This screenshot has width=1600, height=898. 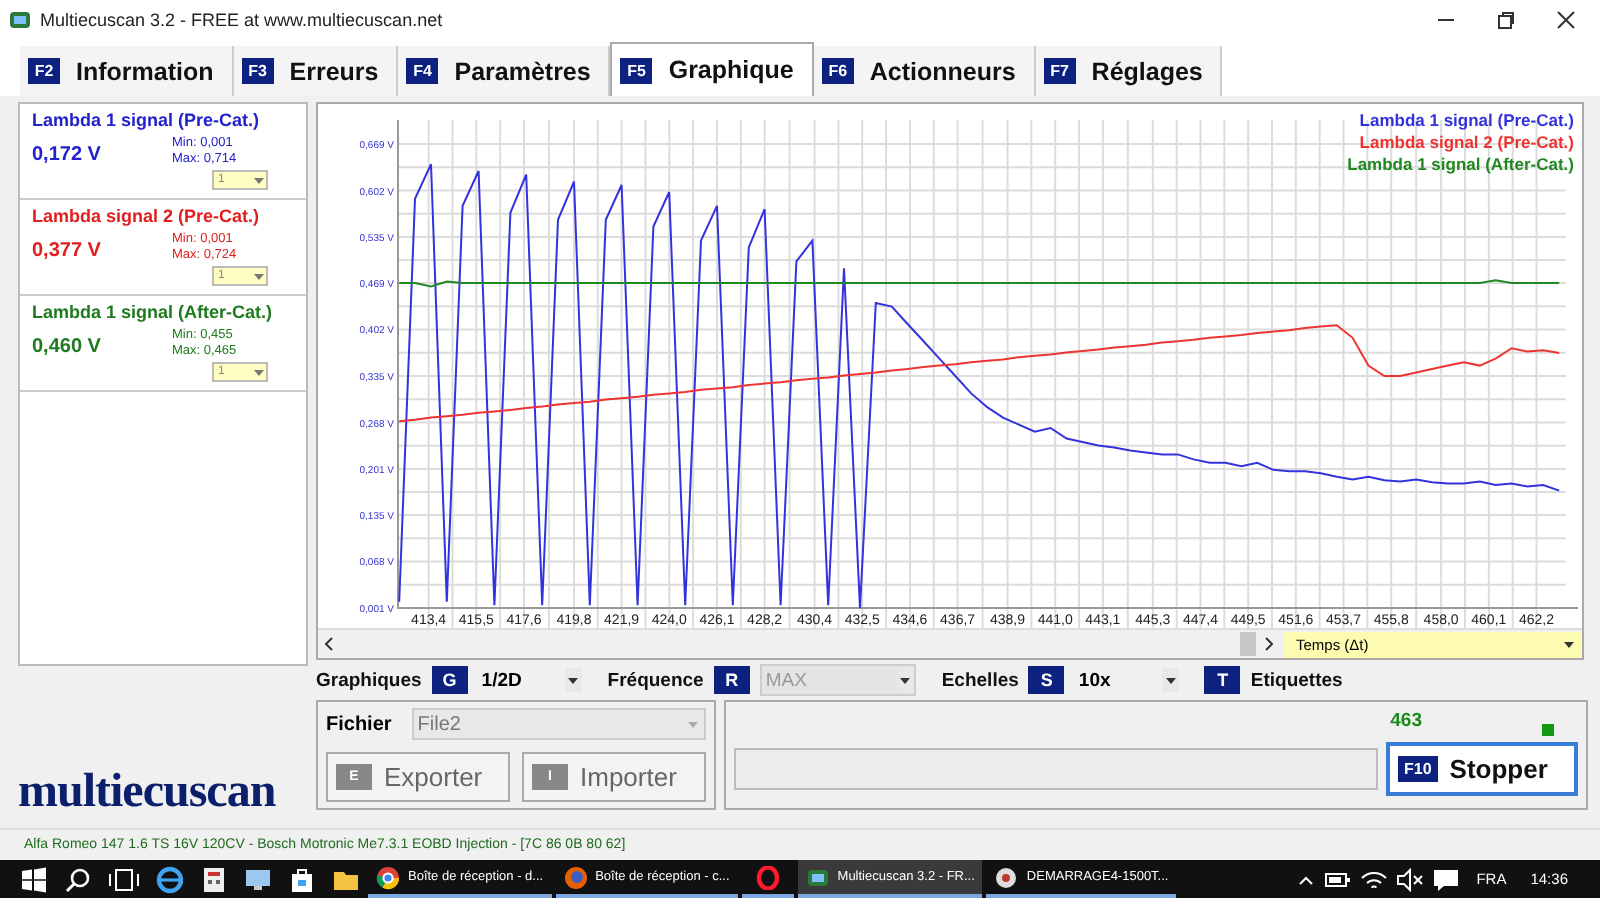 What do you see at coordinates (124, 879) in the screenshot?
I see `task-view-icon` at bounding box center [124, 879].